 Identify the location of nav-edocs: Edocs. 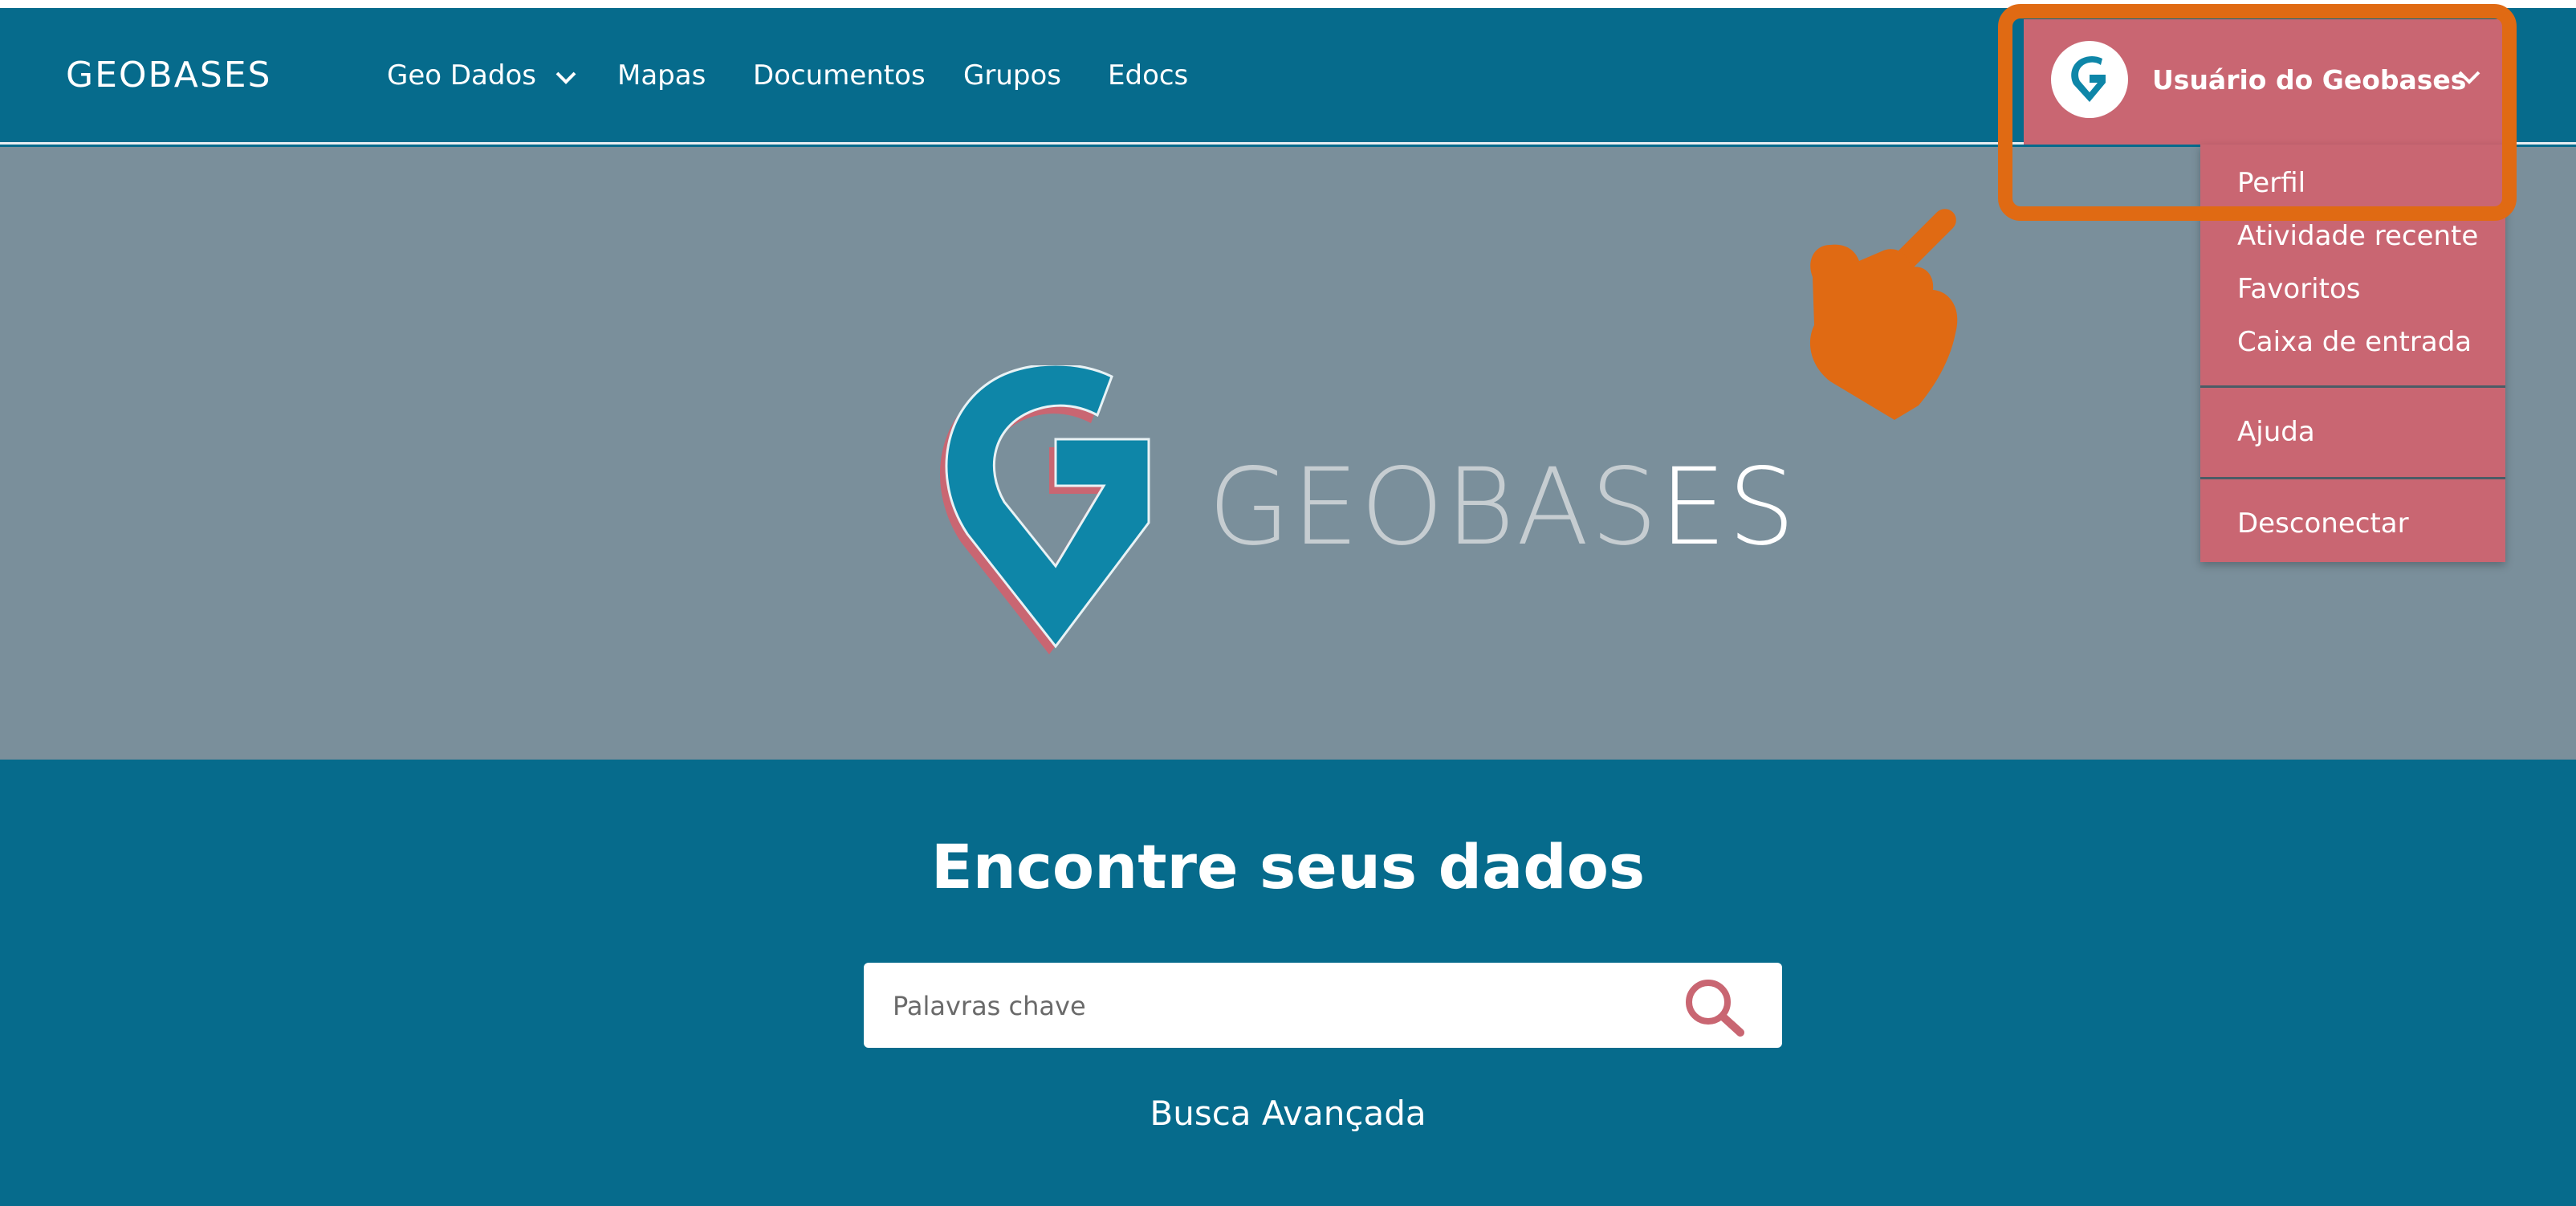
(1148, 75).